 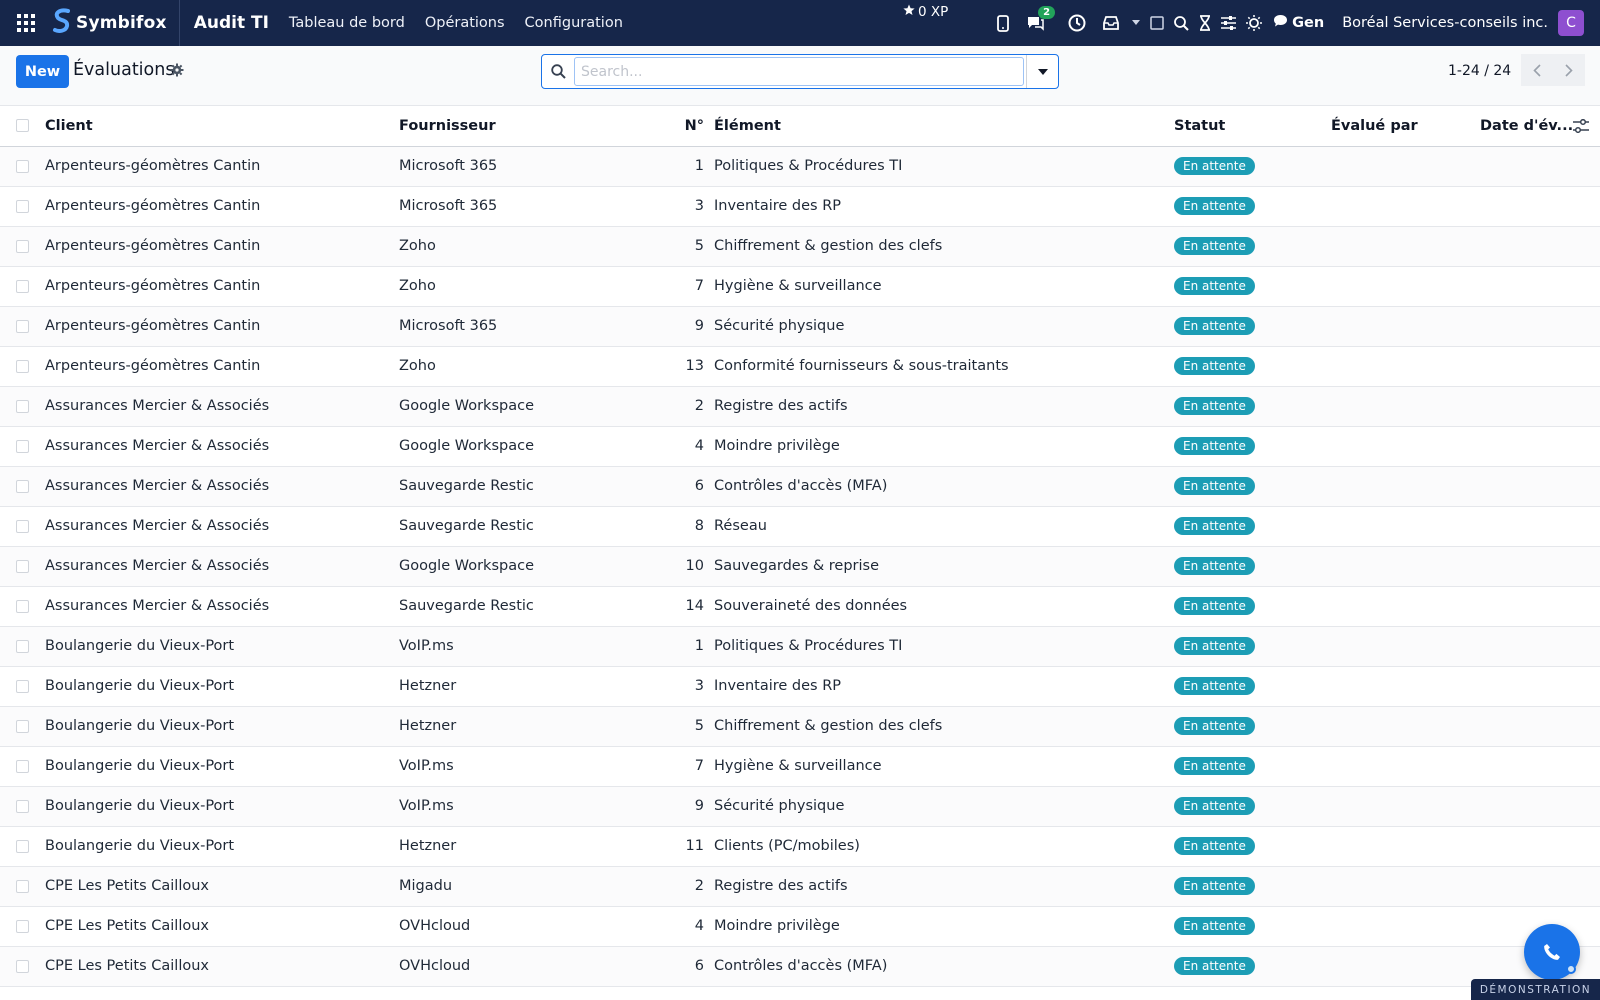 I want to click on column-element: Élément, so click(x=944, y=126).